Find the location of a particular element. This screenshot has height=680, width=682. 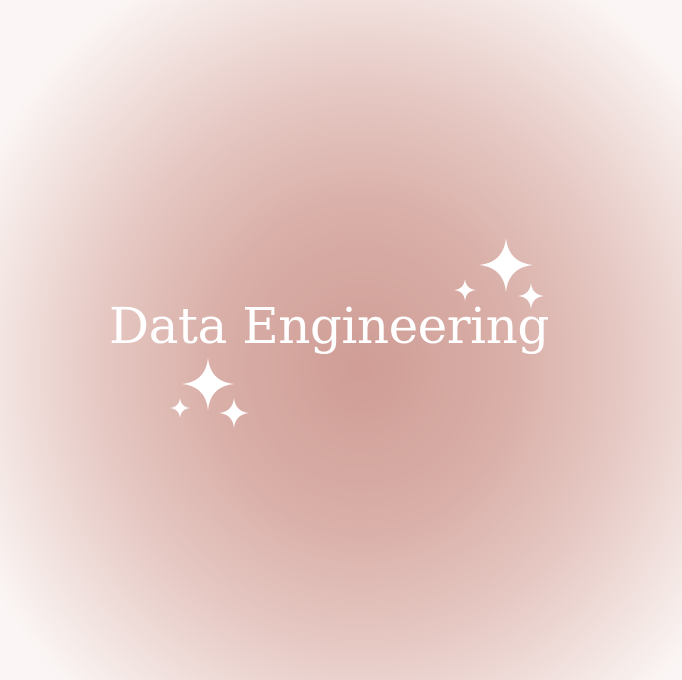

lower-sparkles-icon is located at coordinates (210, 395).